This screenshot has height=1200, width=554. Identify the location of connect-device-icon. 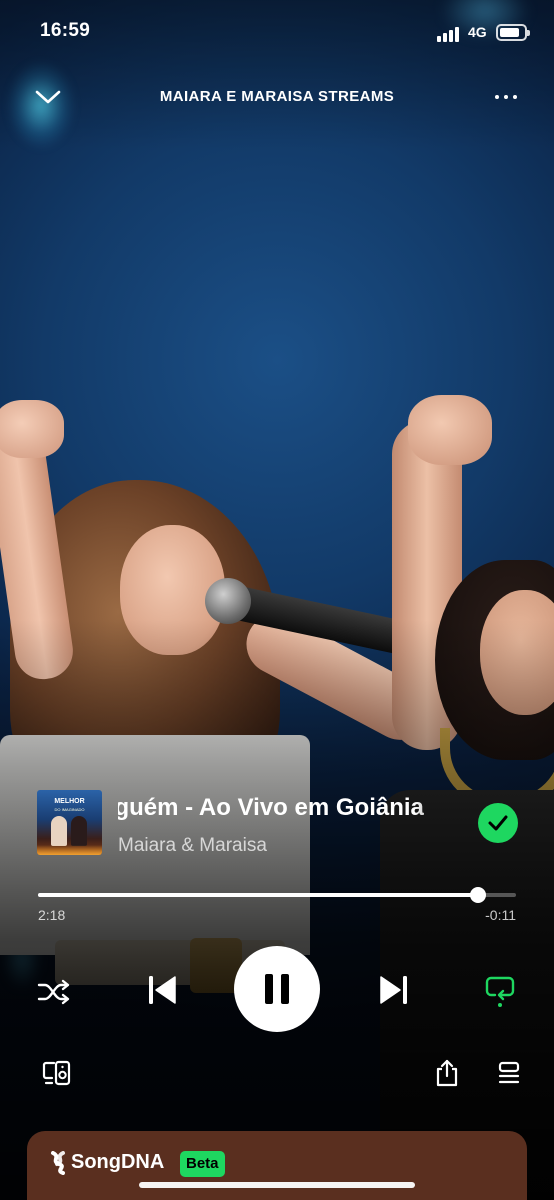
(56, 1073).